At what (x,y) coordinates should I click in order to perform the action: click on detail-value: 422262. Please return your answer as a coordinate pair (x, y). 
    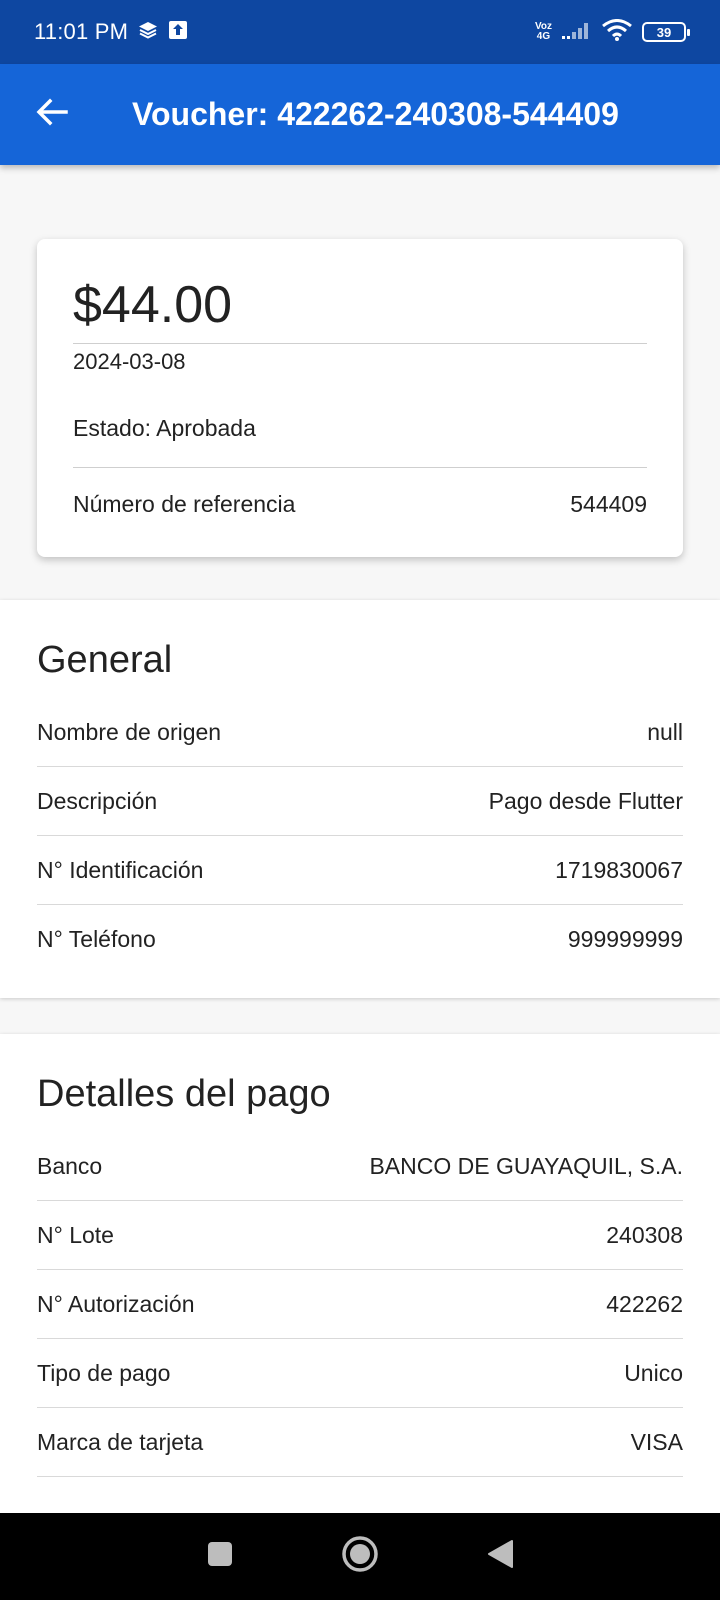
    Looking at the image, I should click on (644, 1303).